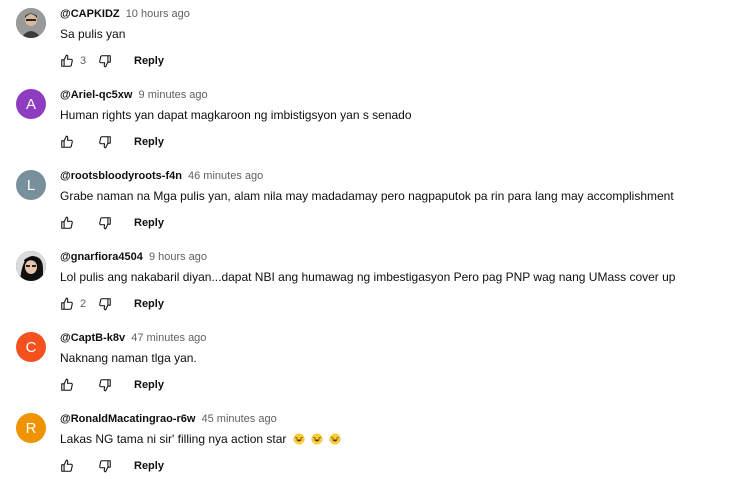 Image resolution: width=750 pixels, height=485 pixels. I want to click on comment-actions: 2 Reply, so click(111, 304).